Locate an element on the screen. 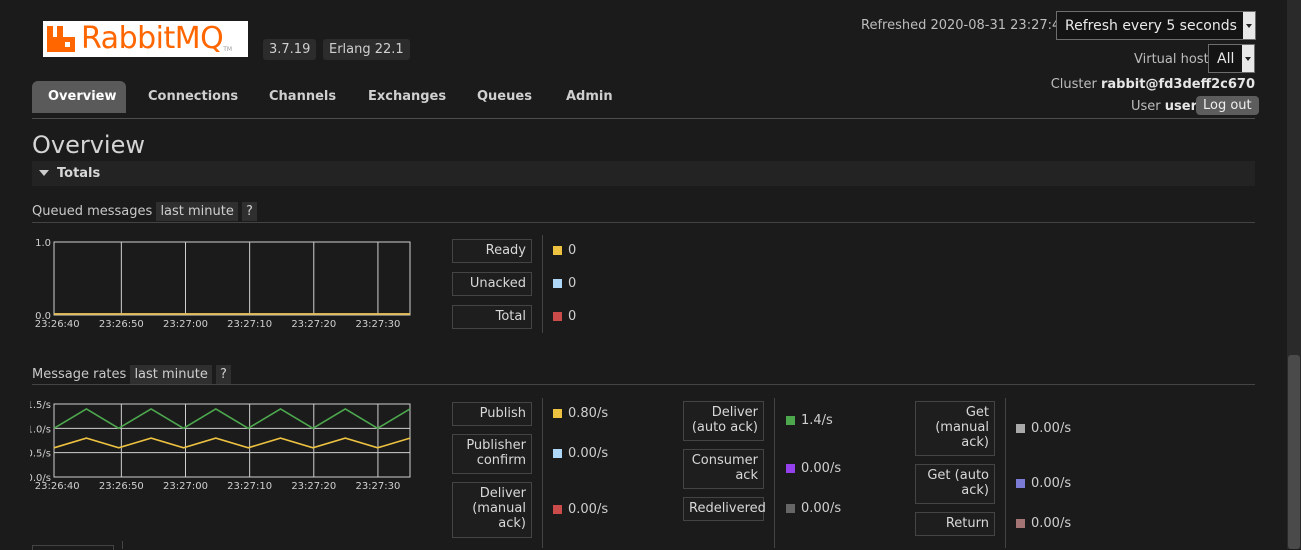 This screenshot has height=550, width=1301. legend-label-box: Unacked is located at coordinates (492, 284).